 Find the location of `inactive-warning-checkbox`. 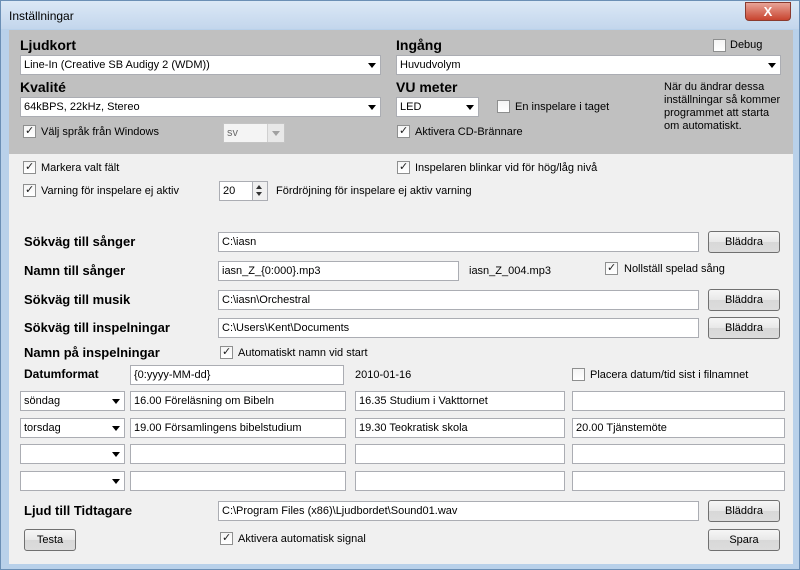

inactive-warning-checkbox is located at coordinates (29, 190).